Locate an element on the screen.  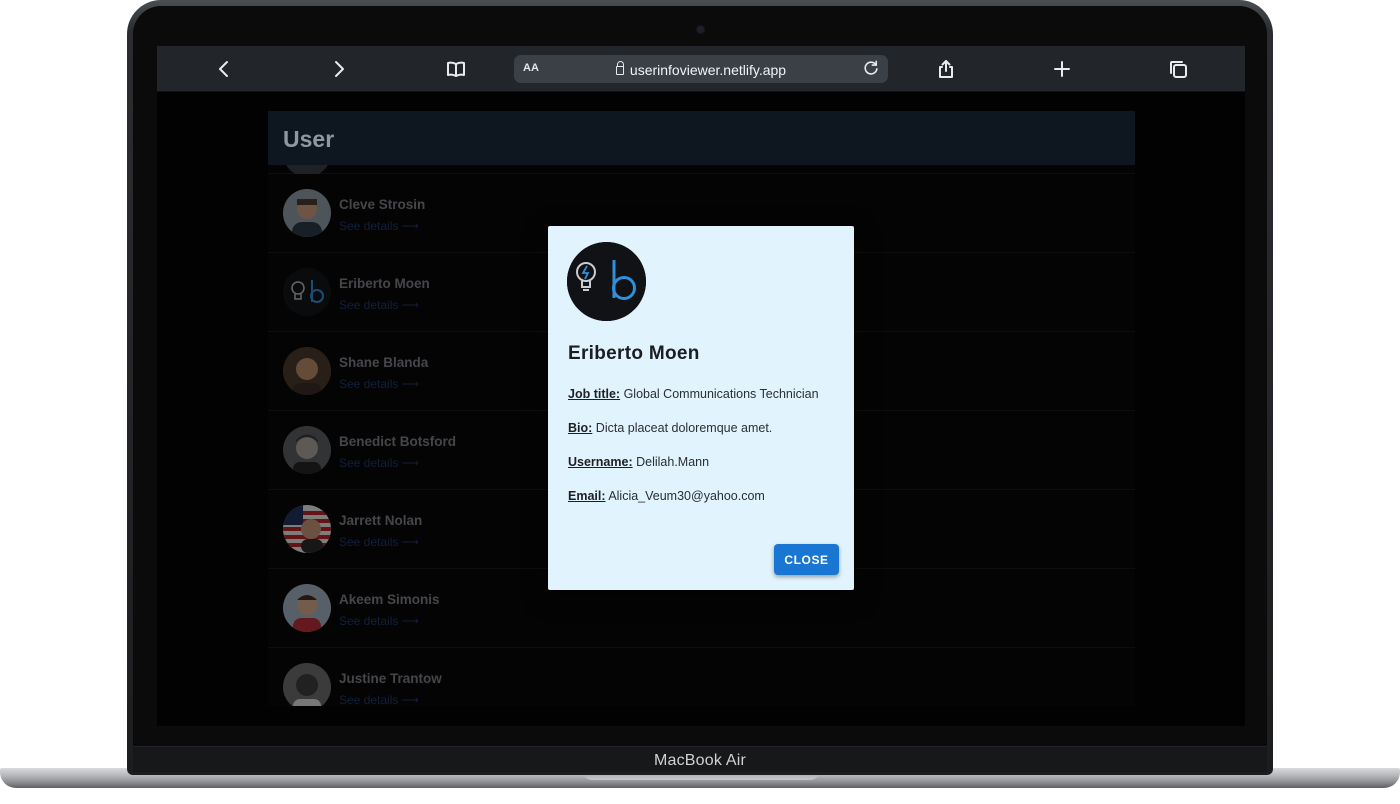
chevron-right-icon is located at coordinates (339, 69).